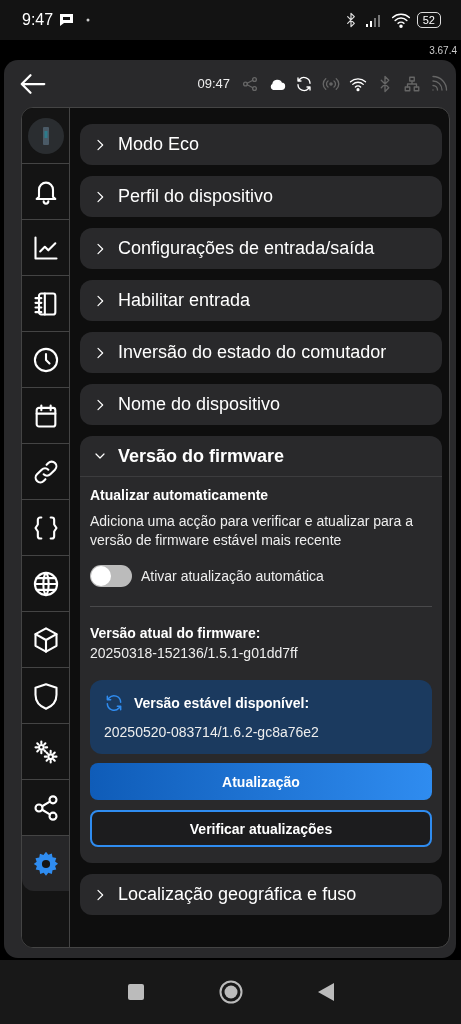 This screenshot has width=461, height=1024. I want to click on cube-icon, so click(45, 639).